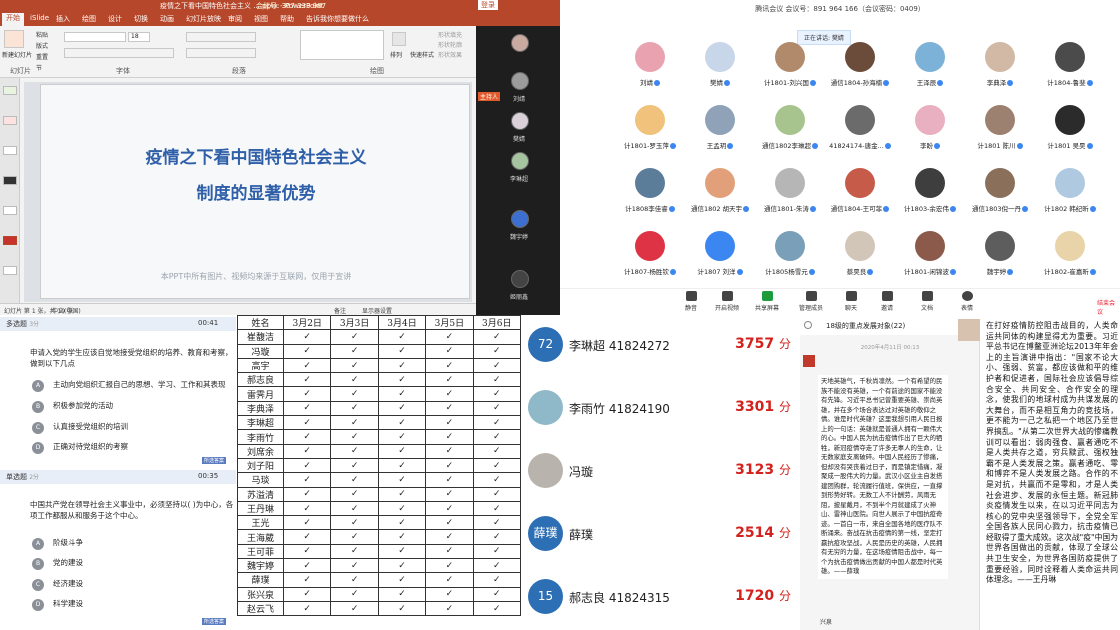  What do you see at coordinates (967, 301) in the screenshot?
I see `emoji-button: 表情` at bounding box center [967, 301].